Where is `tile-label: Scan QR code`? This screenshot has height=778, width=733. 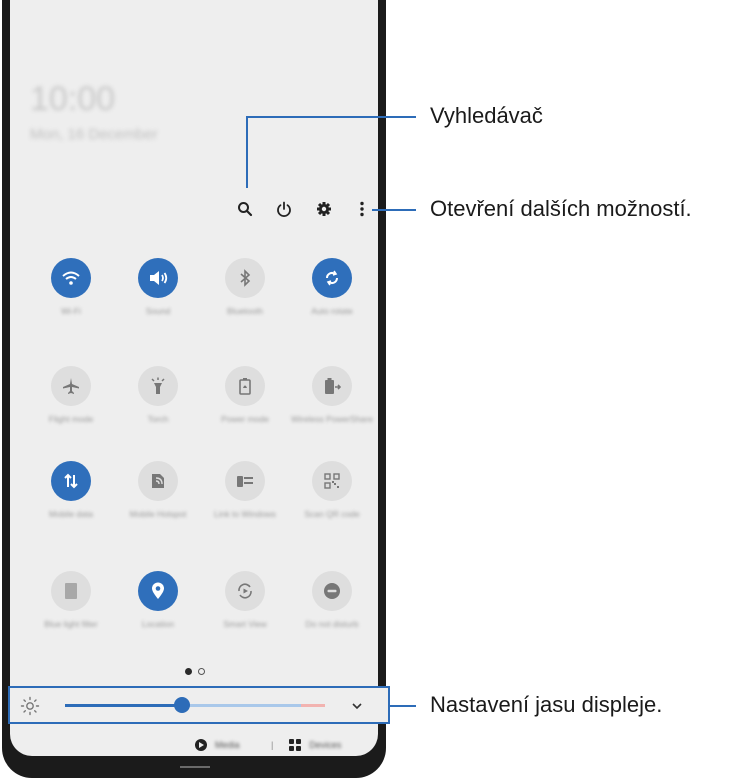
tile-label: Scan QR code is located at coordinates (332, 514).